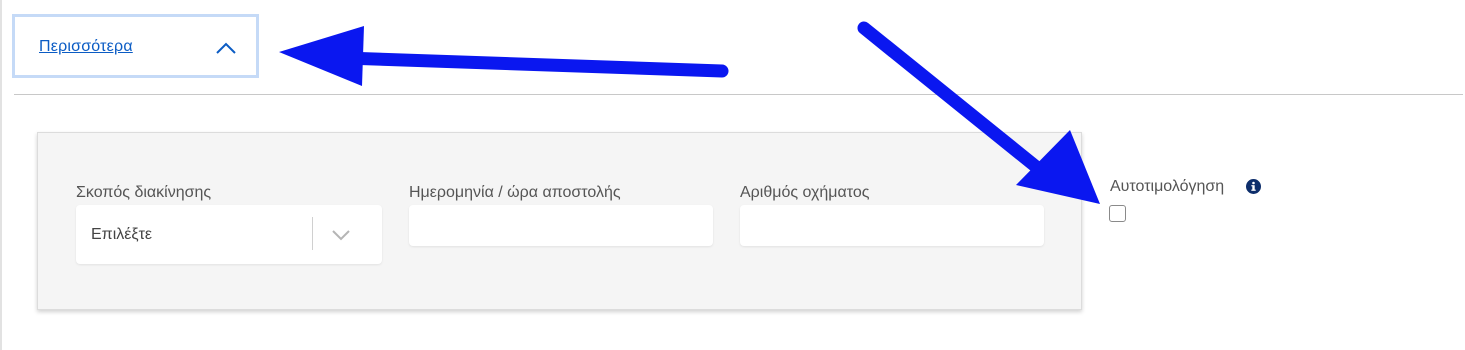 Image resolution: width=1465 pixels, height=350 pixels. I want to click on purpose-select: Επιλέξτε, so click(229, 234).